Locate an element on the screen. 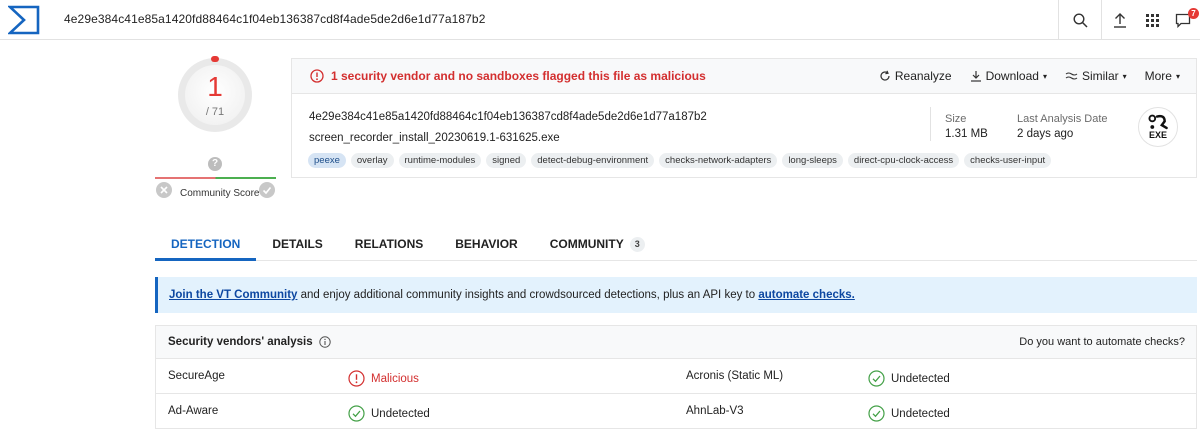  refresh-icon is located at coordinates (885, 75).